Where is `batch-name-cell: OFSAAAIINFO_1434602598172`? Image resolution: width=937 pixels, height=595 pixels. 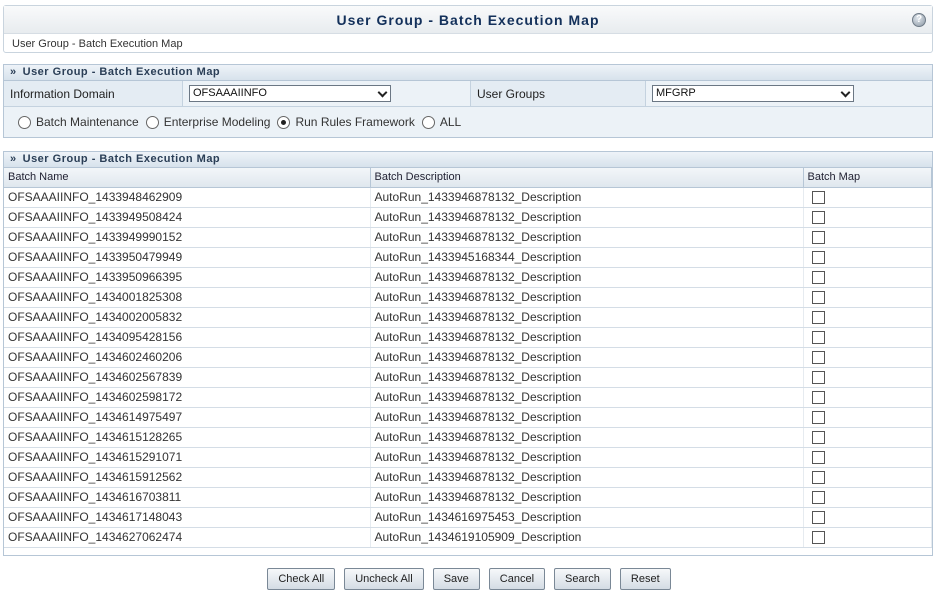
batch-name-cell: OFSAAAIINFO_1434602598172 is located at coordinates (187, 397).